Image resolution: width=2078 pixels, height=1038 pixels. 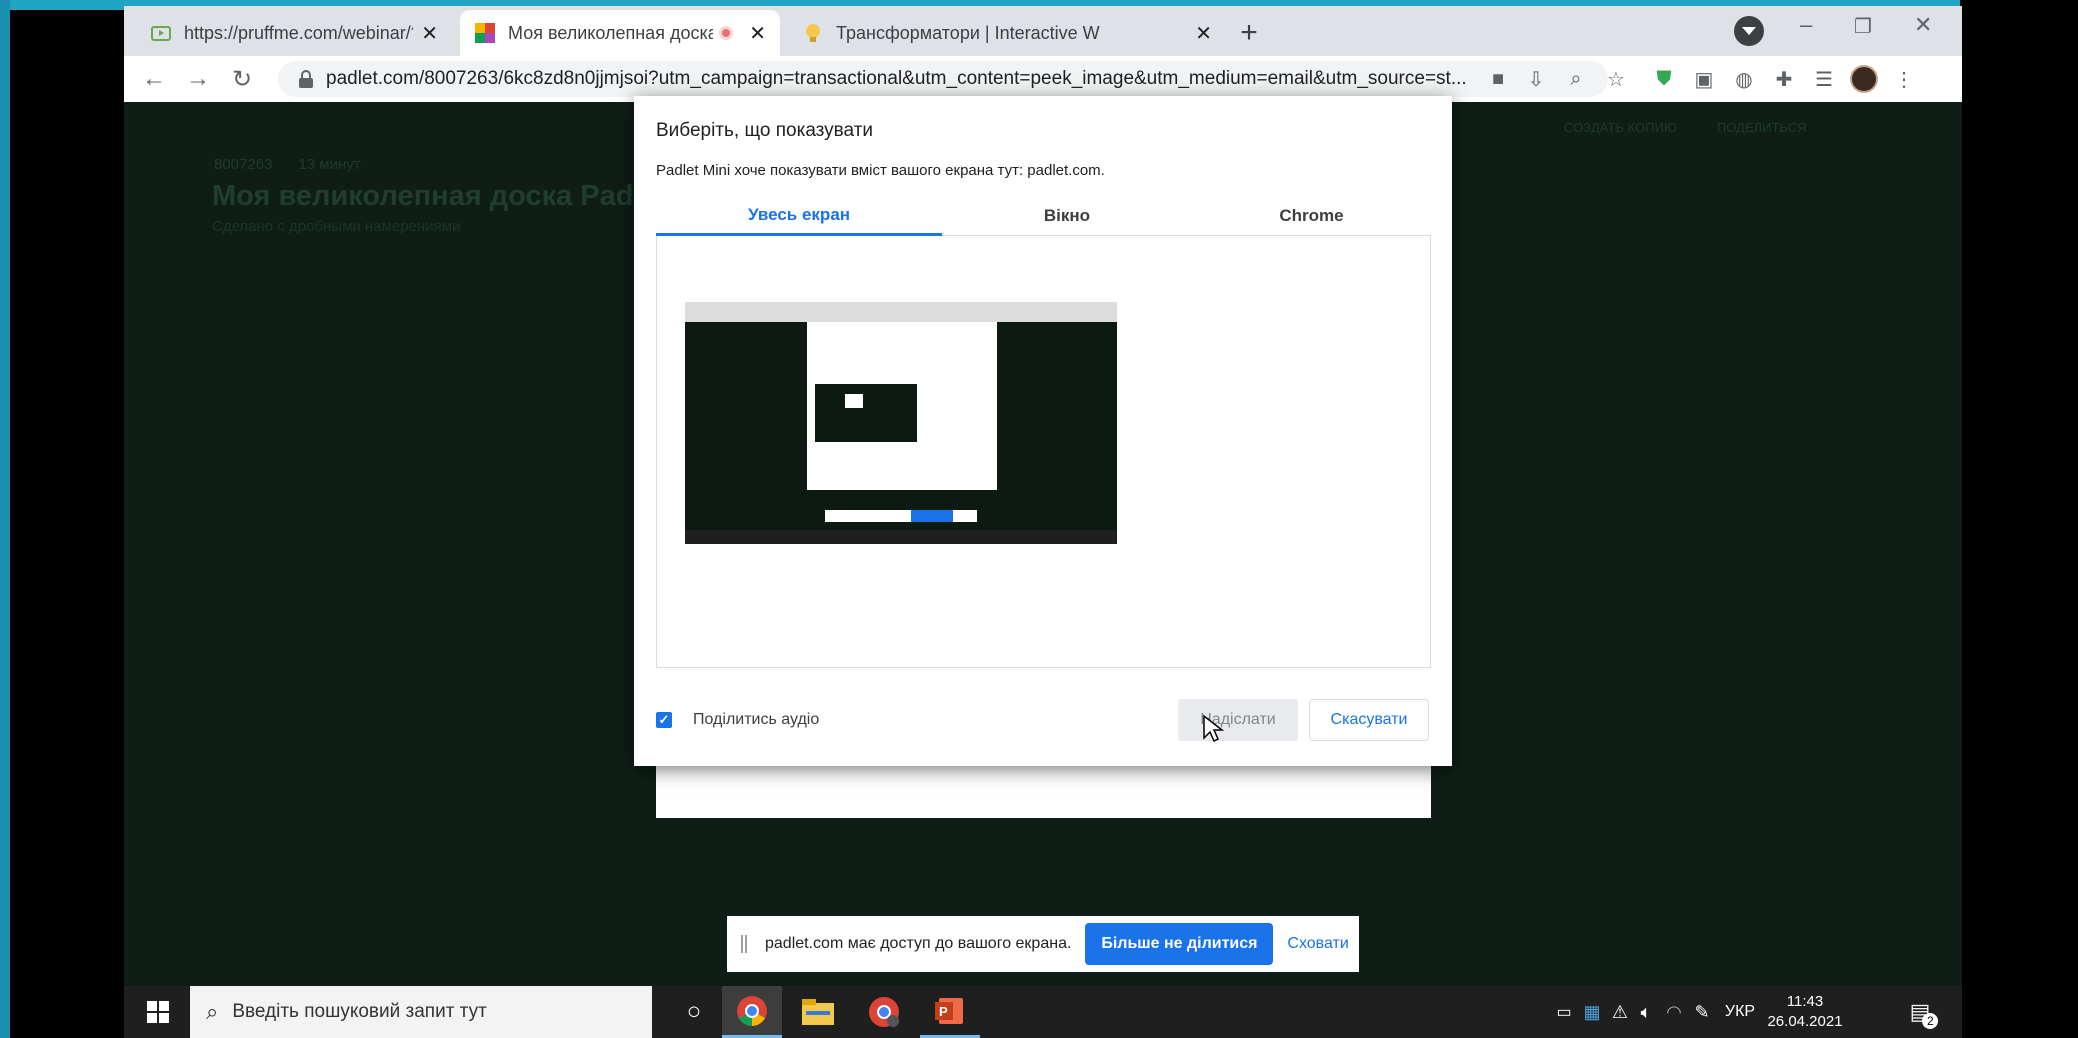 I want to click on cancel-button: Скасувати, so click(x=1369, y=720).